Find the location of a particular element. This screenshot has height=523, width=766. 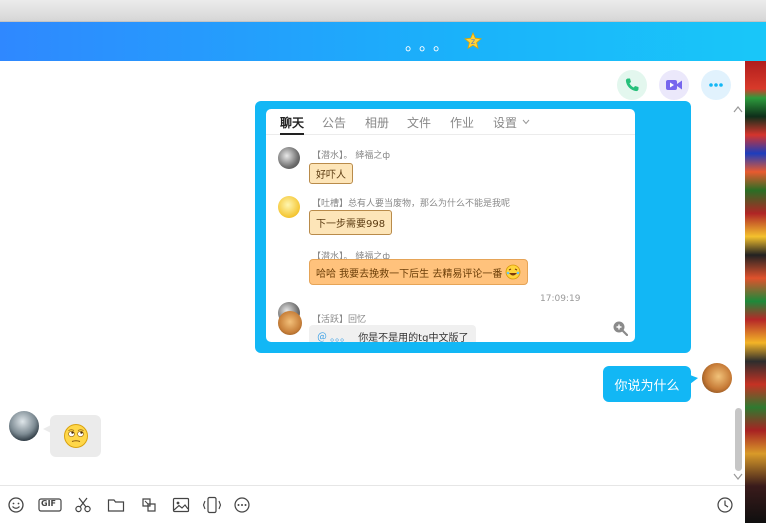

sticker-button is located at coordinates (149, 505).